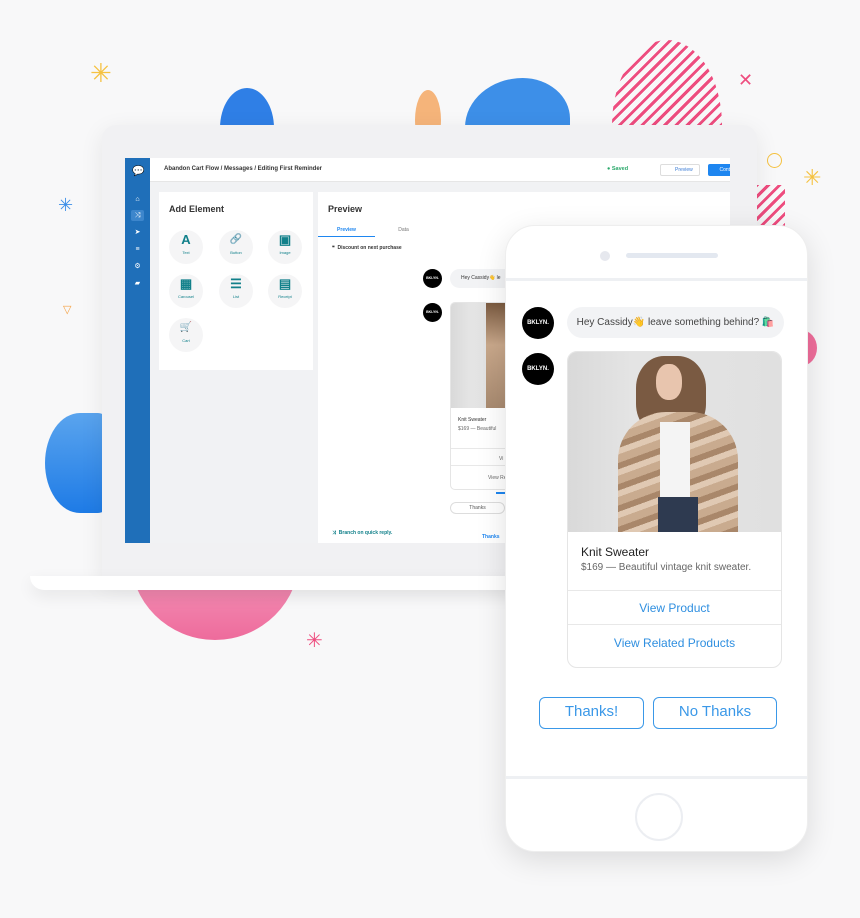 This screenshot has width=860, height=918. Describe the element at coordinates (185, 296) in the screenshot. I see `element-label: Carousel` at that location.